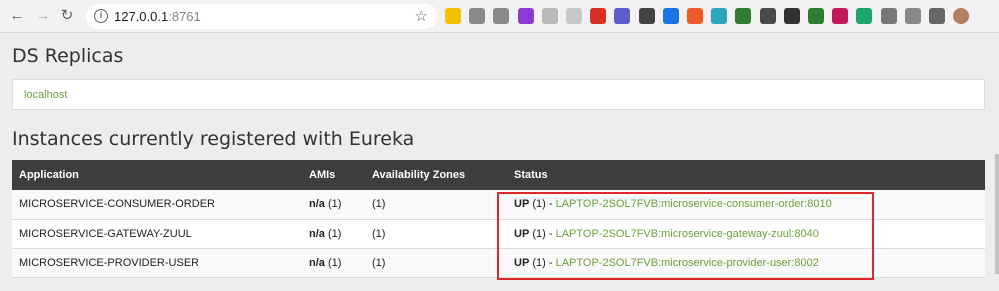 Image resolution: width=999 pixels, height=291 pixels. Describe the element at coordinates (421, 16) in the screenshot. I see `bookmark-star-icon: ☆` at that location.